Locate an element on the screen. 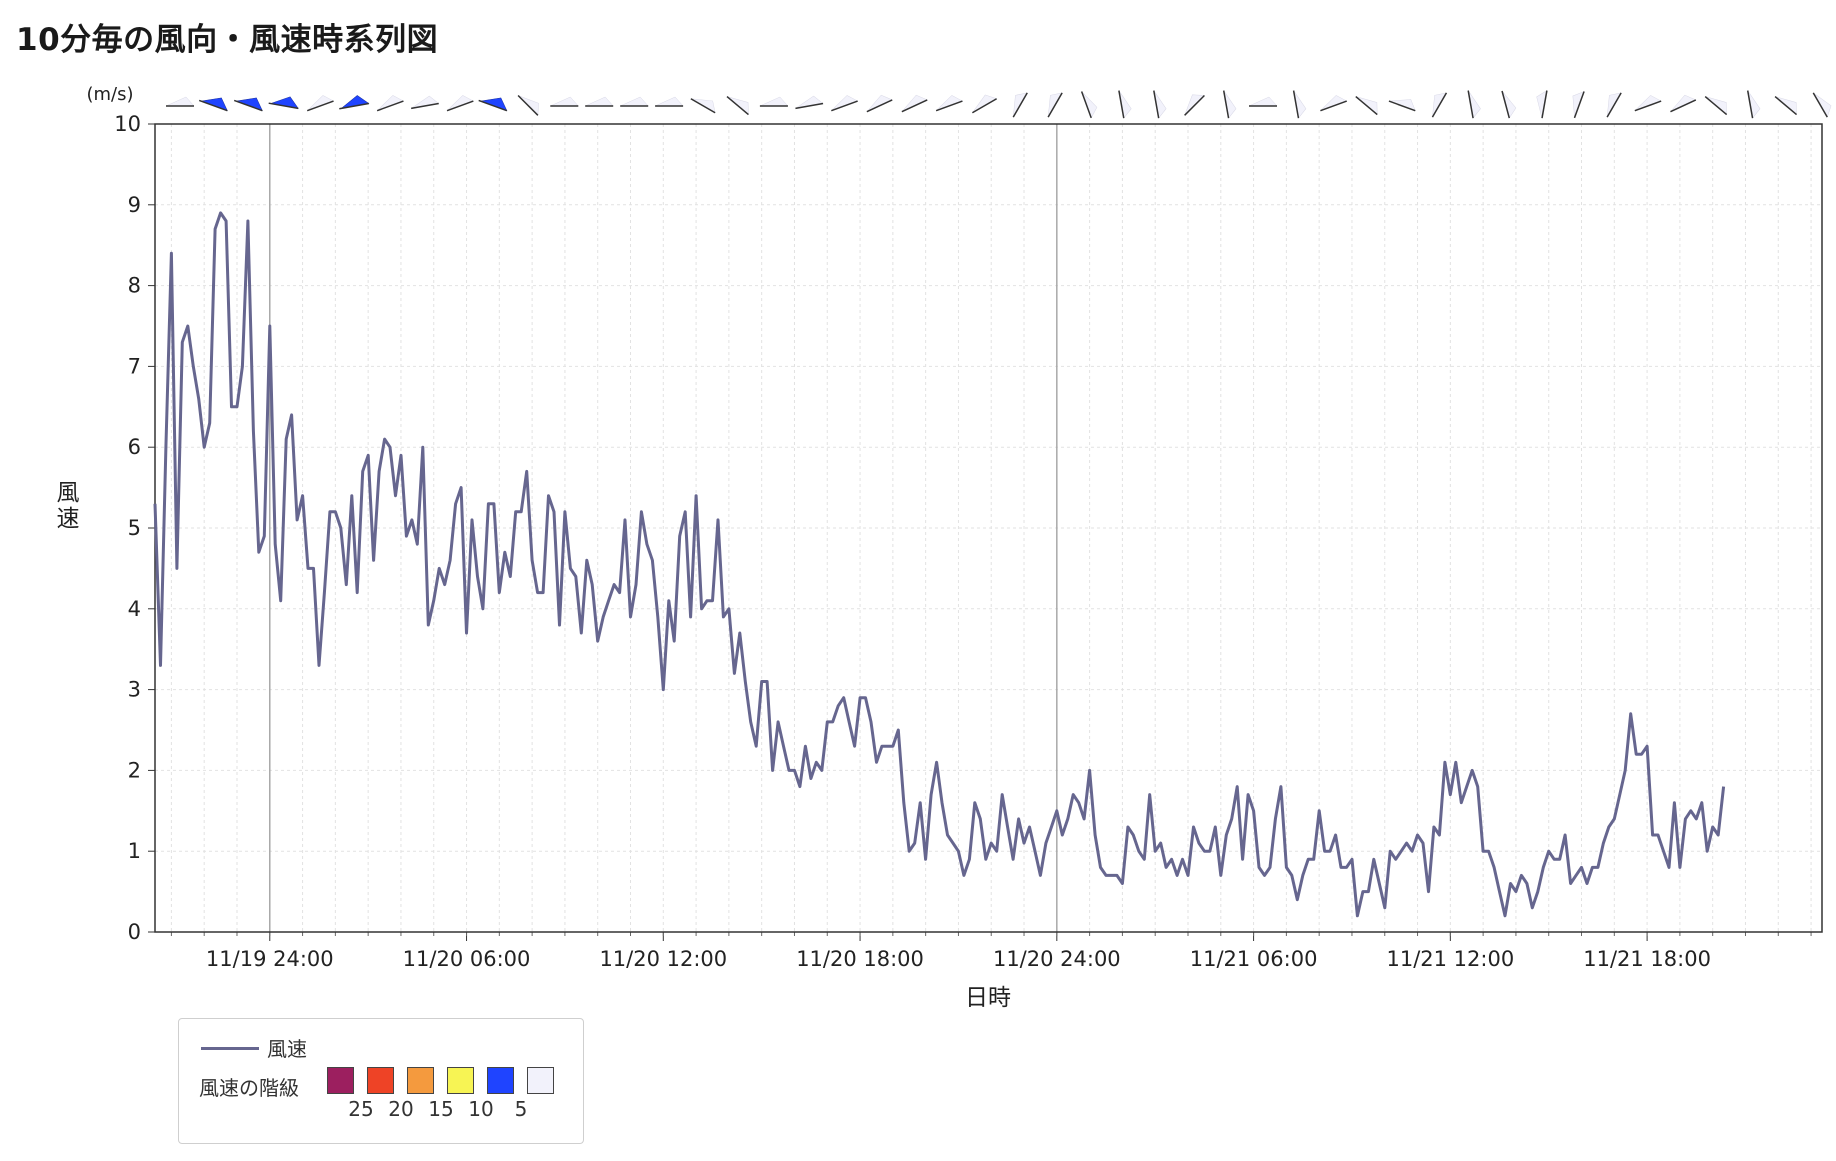  speed-class-label: 25 is located at coordinates (361, 1109).